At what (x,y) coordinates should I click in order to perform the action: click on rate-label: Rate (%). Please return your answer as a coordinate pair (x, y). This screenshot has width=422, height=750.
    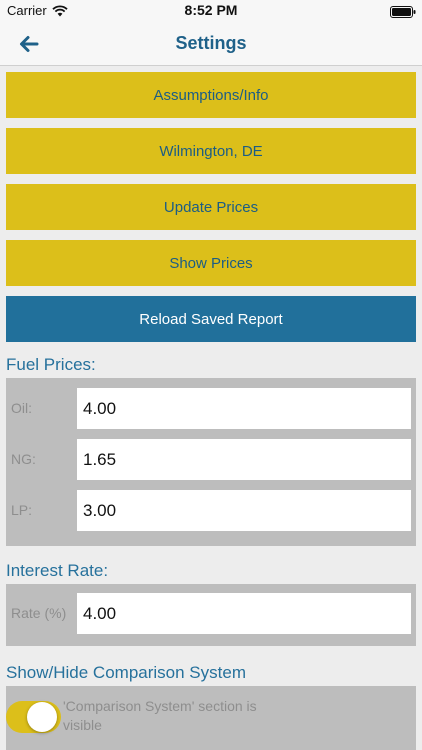
    Looking at the image, I should click on (39, 613).